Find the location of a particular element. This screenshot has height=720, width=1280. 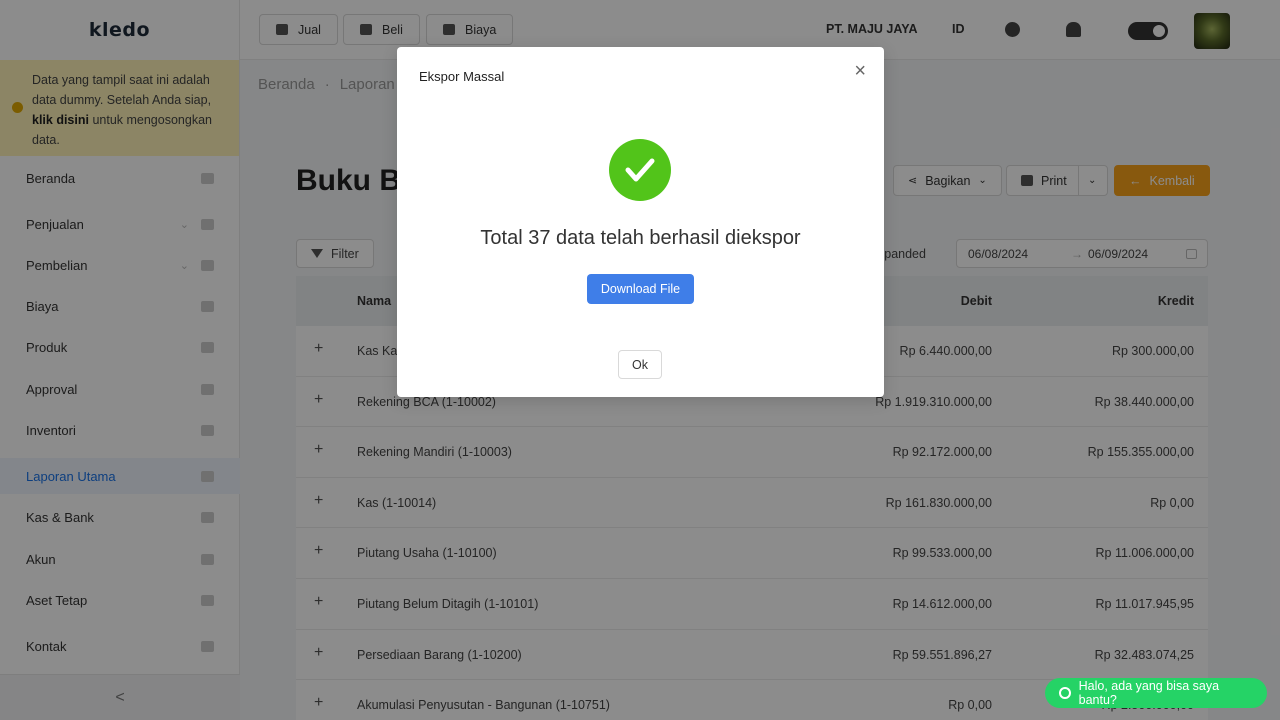

export-success-message: Total 37 data telah berhasil diekspor is located at coordinates (640, 238).